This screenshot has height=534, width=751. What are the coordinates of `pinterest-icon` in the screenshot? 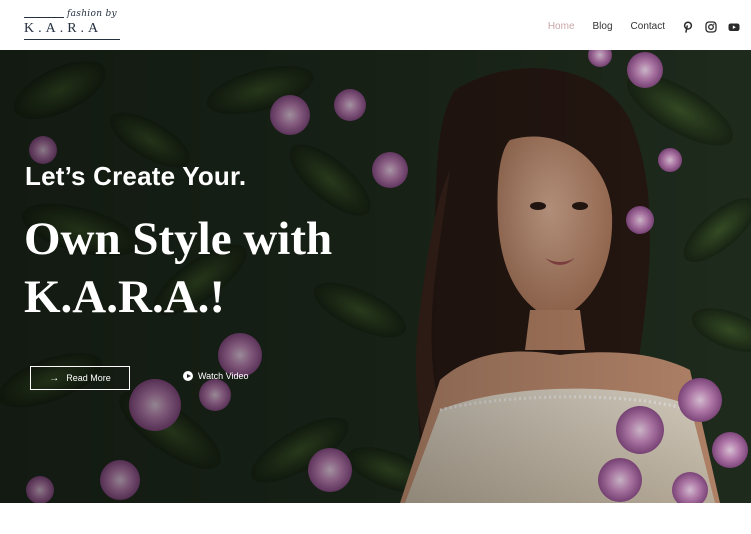 It's located at (688, 26).